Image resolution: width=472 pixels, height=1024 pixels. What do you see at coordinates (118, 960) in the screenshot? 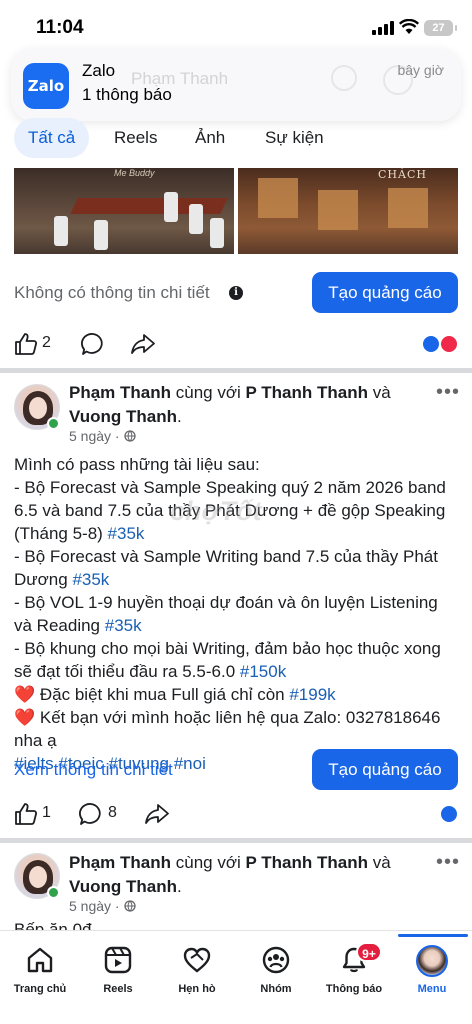
I see `reels-icon` at bounding box center [118, 960].